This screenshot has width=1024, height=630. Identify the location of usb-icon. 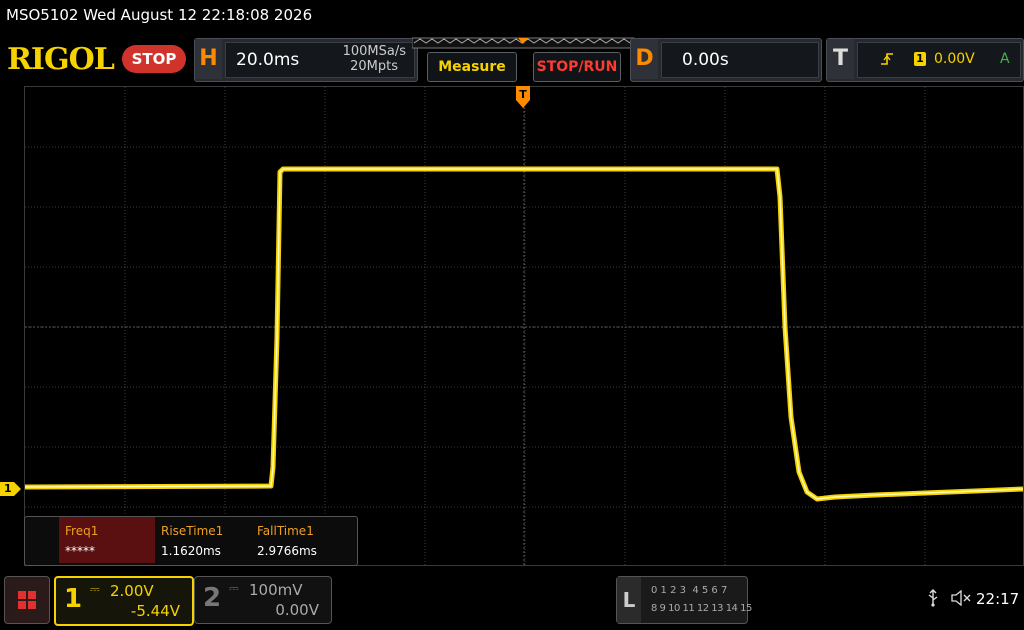
(933, 598).